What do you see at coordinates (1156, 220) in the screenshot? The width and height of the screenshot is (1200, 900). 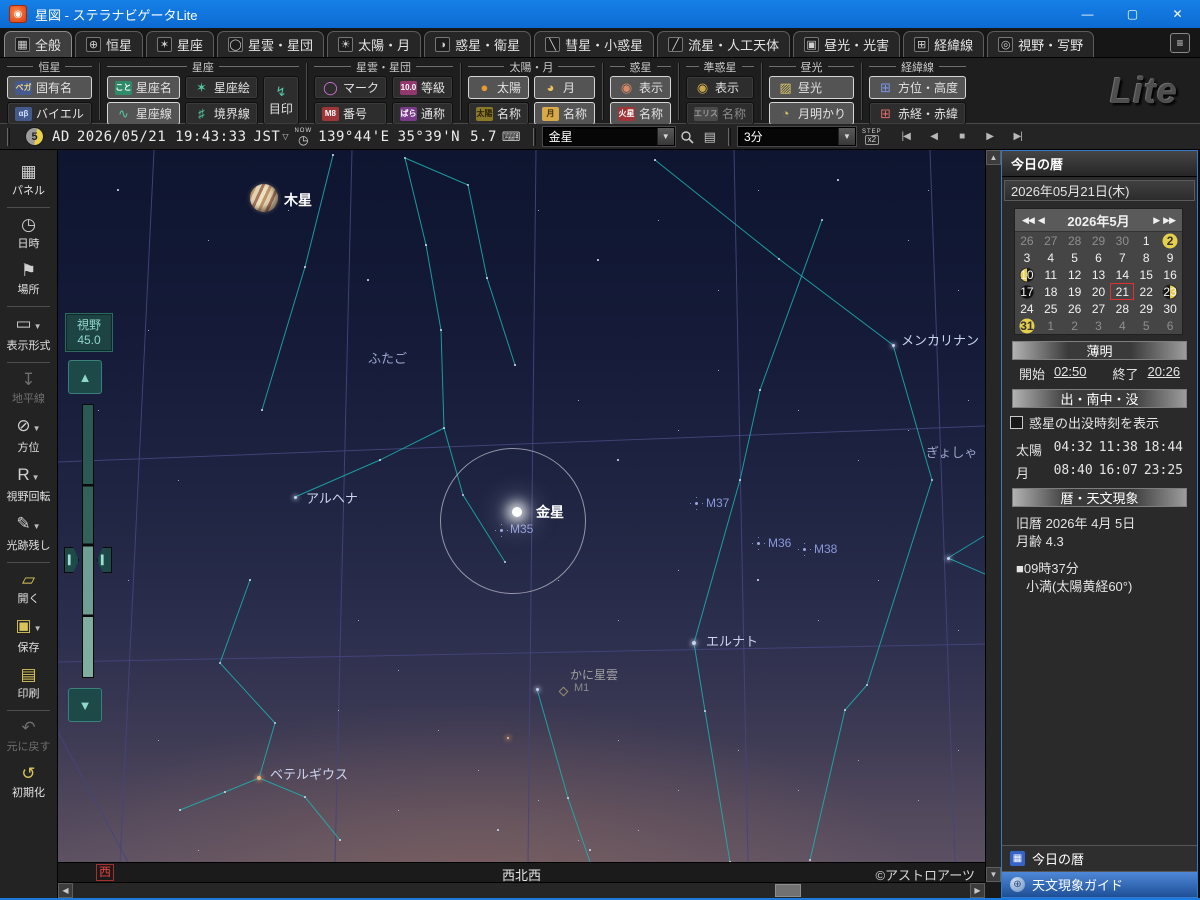 I see `next-month-button: ▶` at bounding box center [1156, 220].